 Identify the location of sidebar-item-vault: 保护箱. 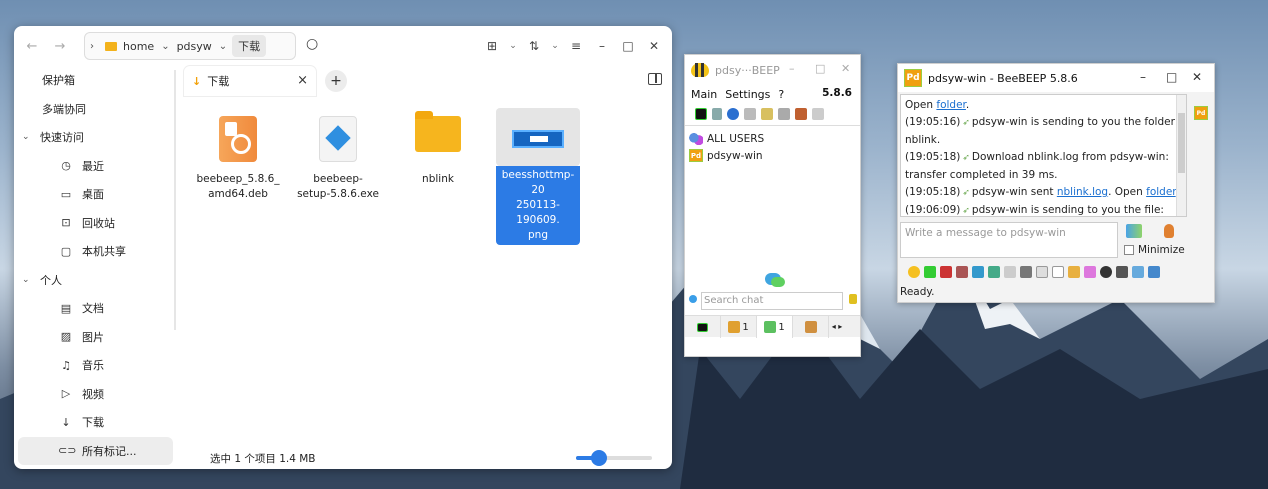
(96, 80).